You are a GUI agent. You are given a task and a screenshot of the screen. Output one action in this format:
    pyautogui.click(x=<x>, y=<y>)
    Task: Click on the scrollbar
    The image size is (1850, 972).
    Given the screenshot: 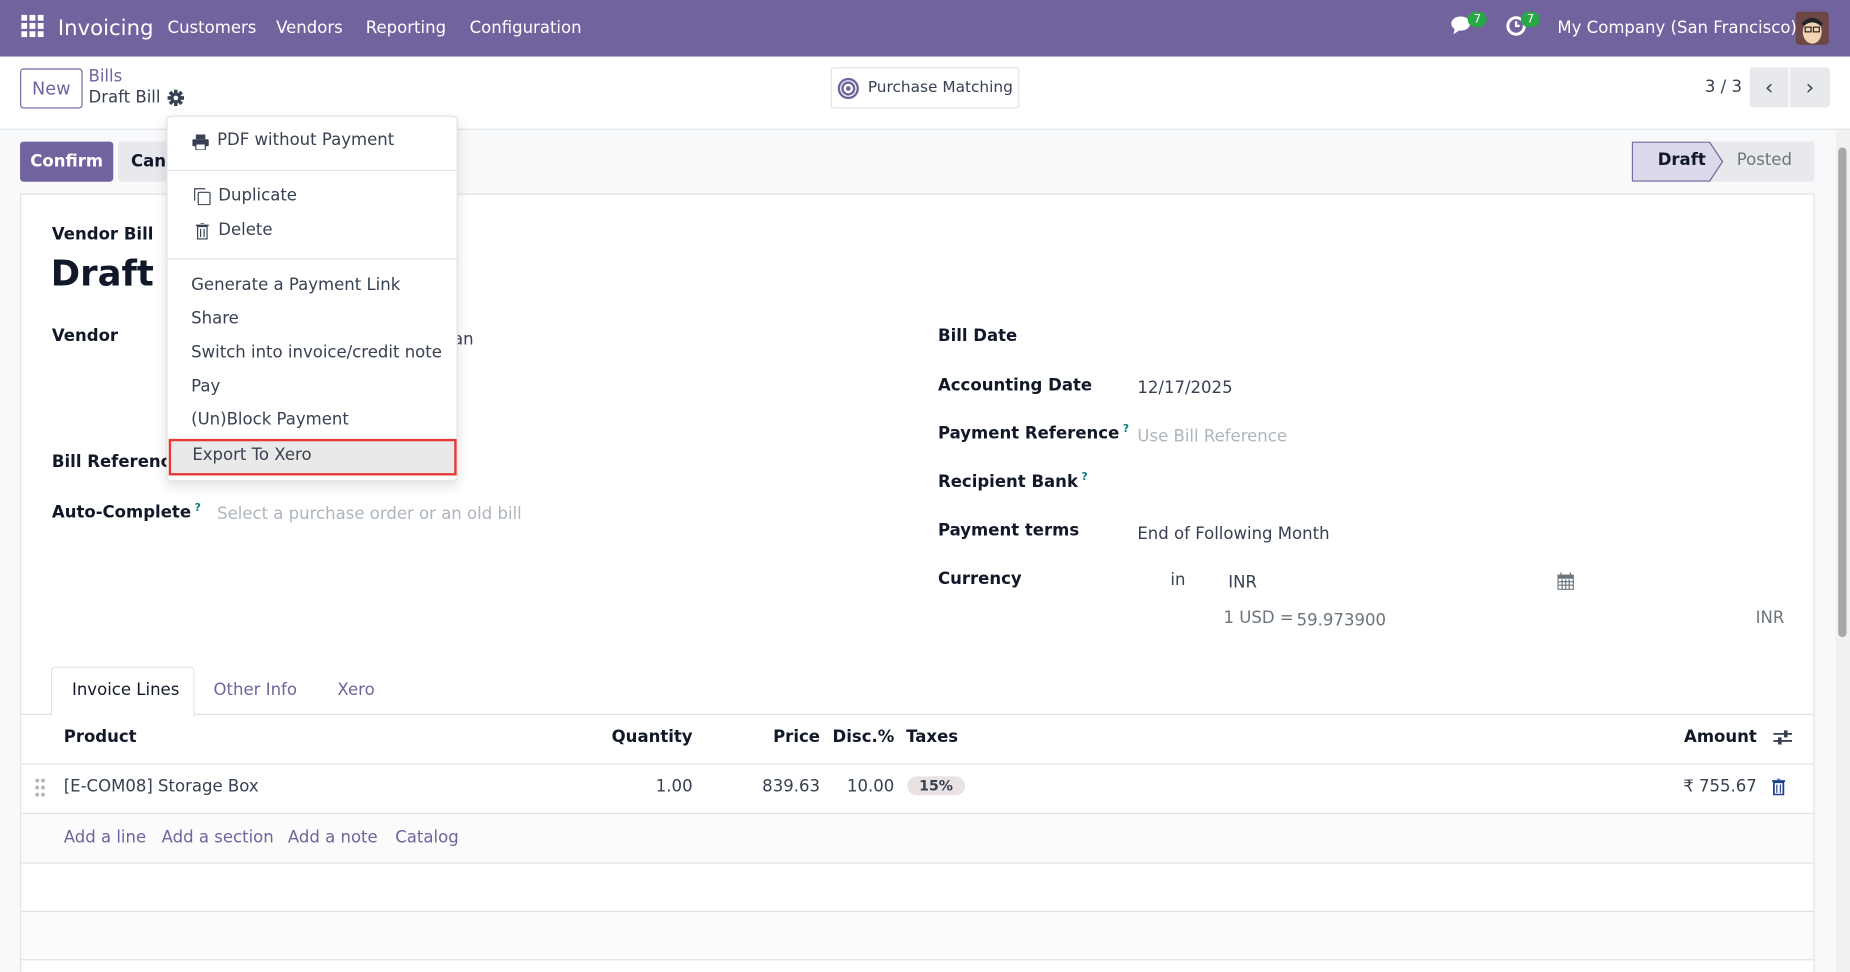 What is the action you would take?
    pyautogui.click(x=1842, y=550)
    